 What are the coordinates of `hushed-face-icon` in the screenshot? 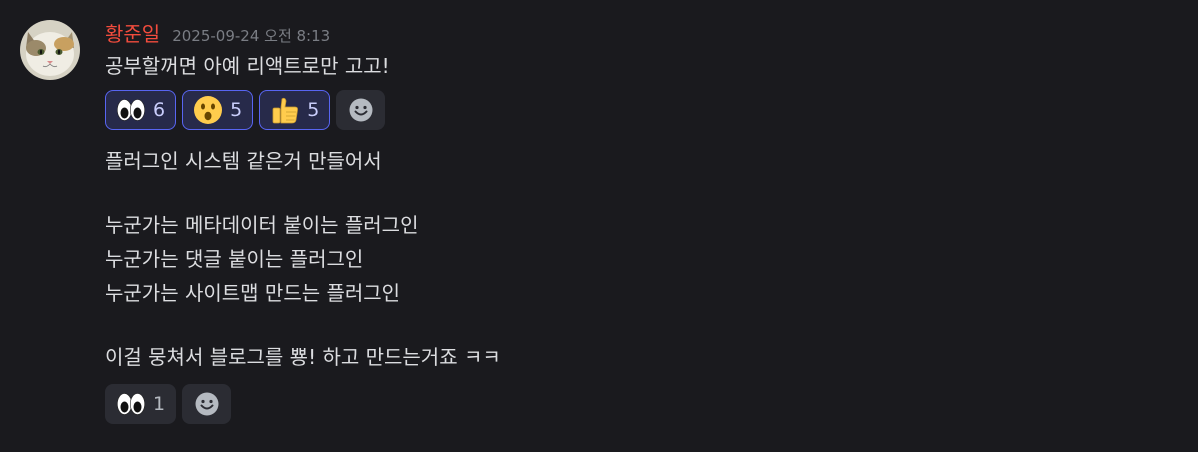 It's located at (208, 110).